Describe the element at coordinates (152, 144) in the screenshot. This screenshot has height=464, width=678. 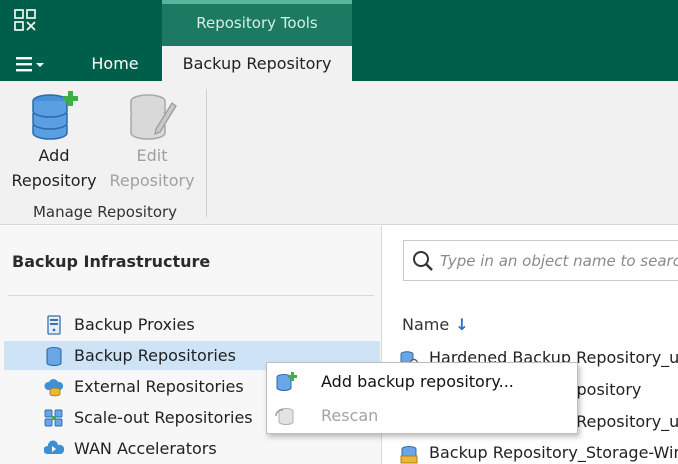
I see `edit-repository-button: Edit Repository` at that location.